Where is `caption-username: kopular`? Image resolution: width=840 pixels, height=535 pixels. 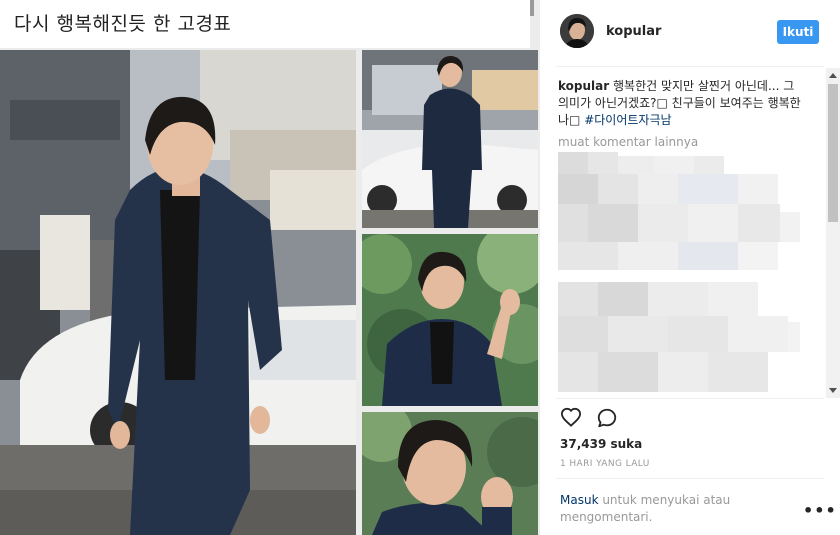
caption-username: kopular is located at coordinates (583, 86).